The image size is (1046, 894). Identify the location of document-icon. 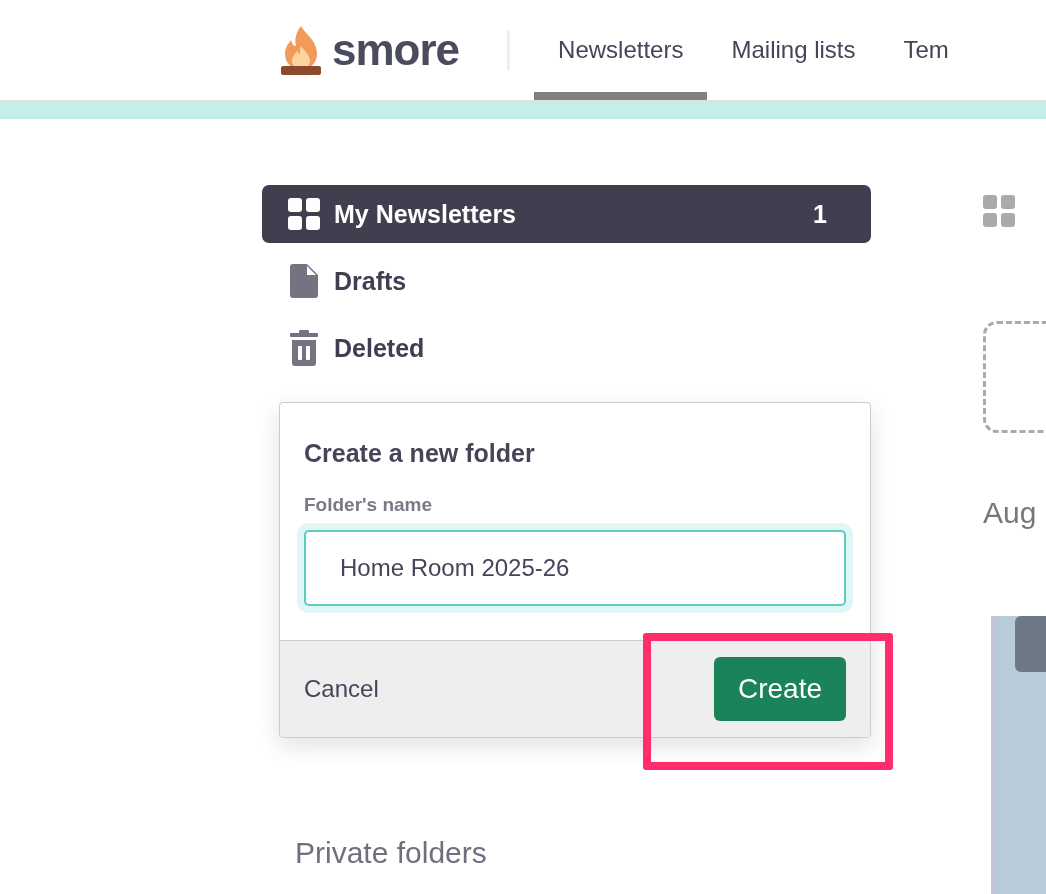
(304, 281).